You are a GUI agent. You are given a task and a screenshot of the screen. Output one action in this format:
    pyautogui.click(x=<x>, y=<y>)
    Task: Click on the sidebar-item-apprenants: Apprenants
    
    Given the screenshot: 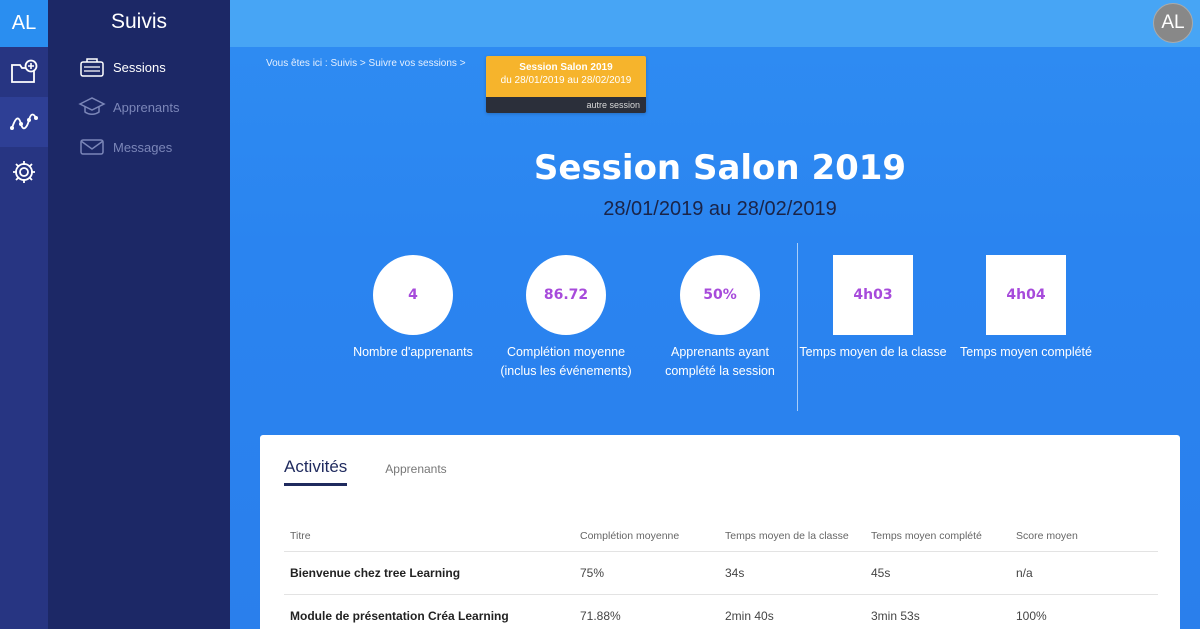 What is the action you would take?
    pyautogui.click(x=139, y=107)
    